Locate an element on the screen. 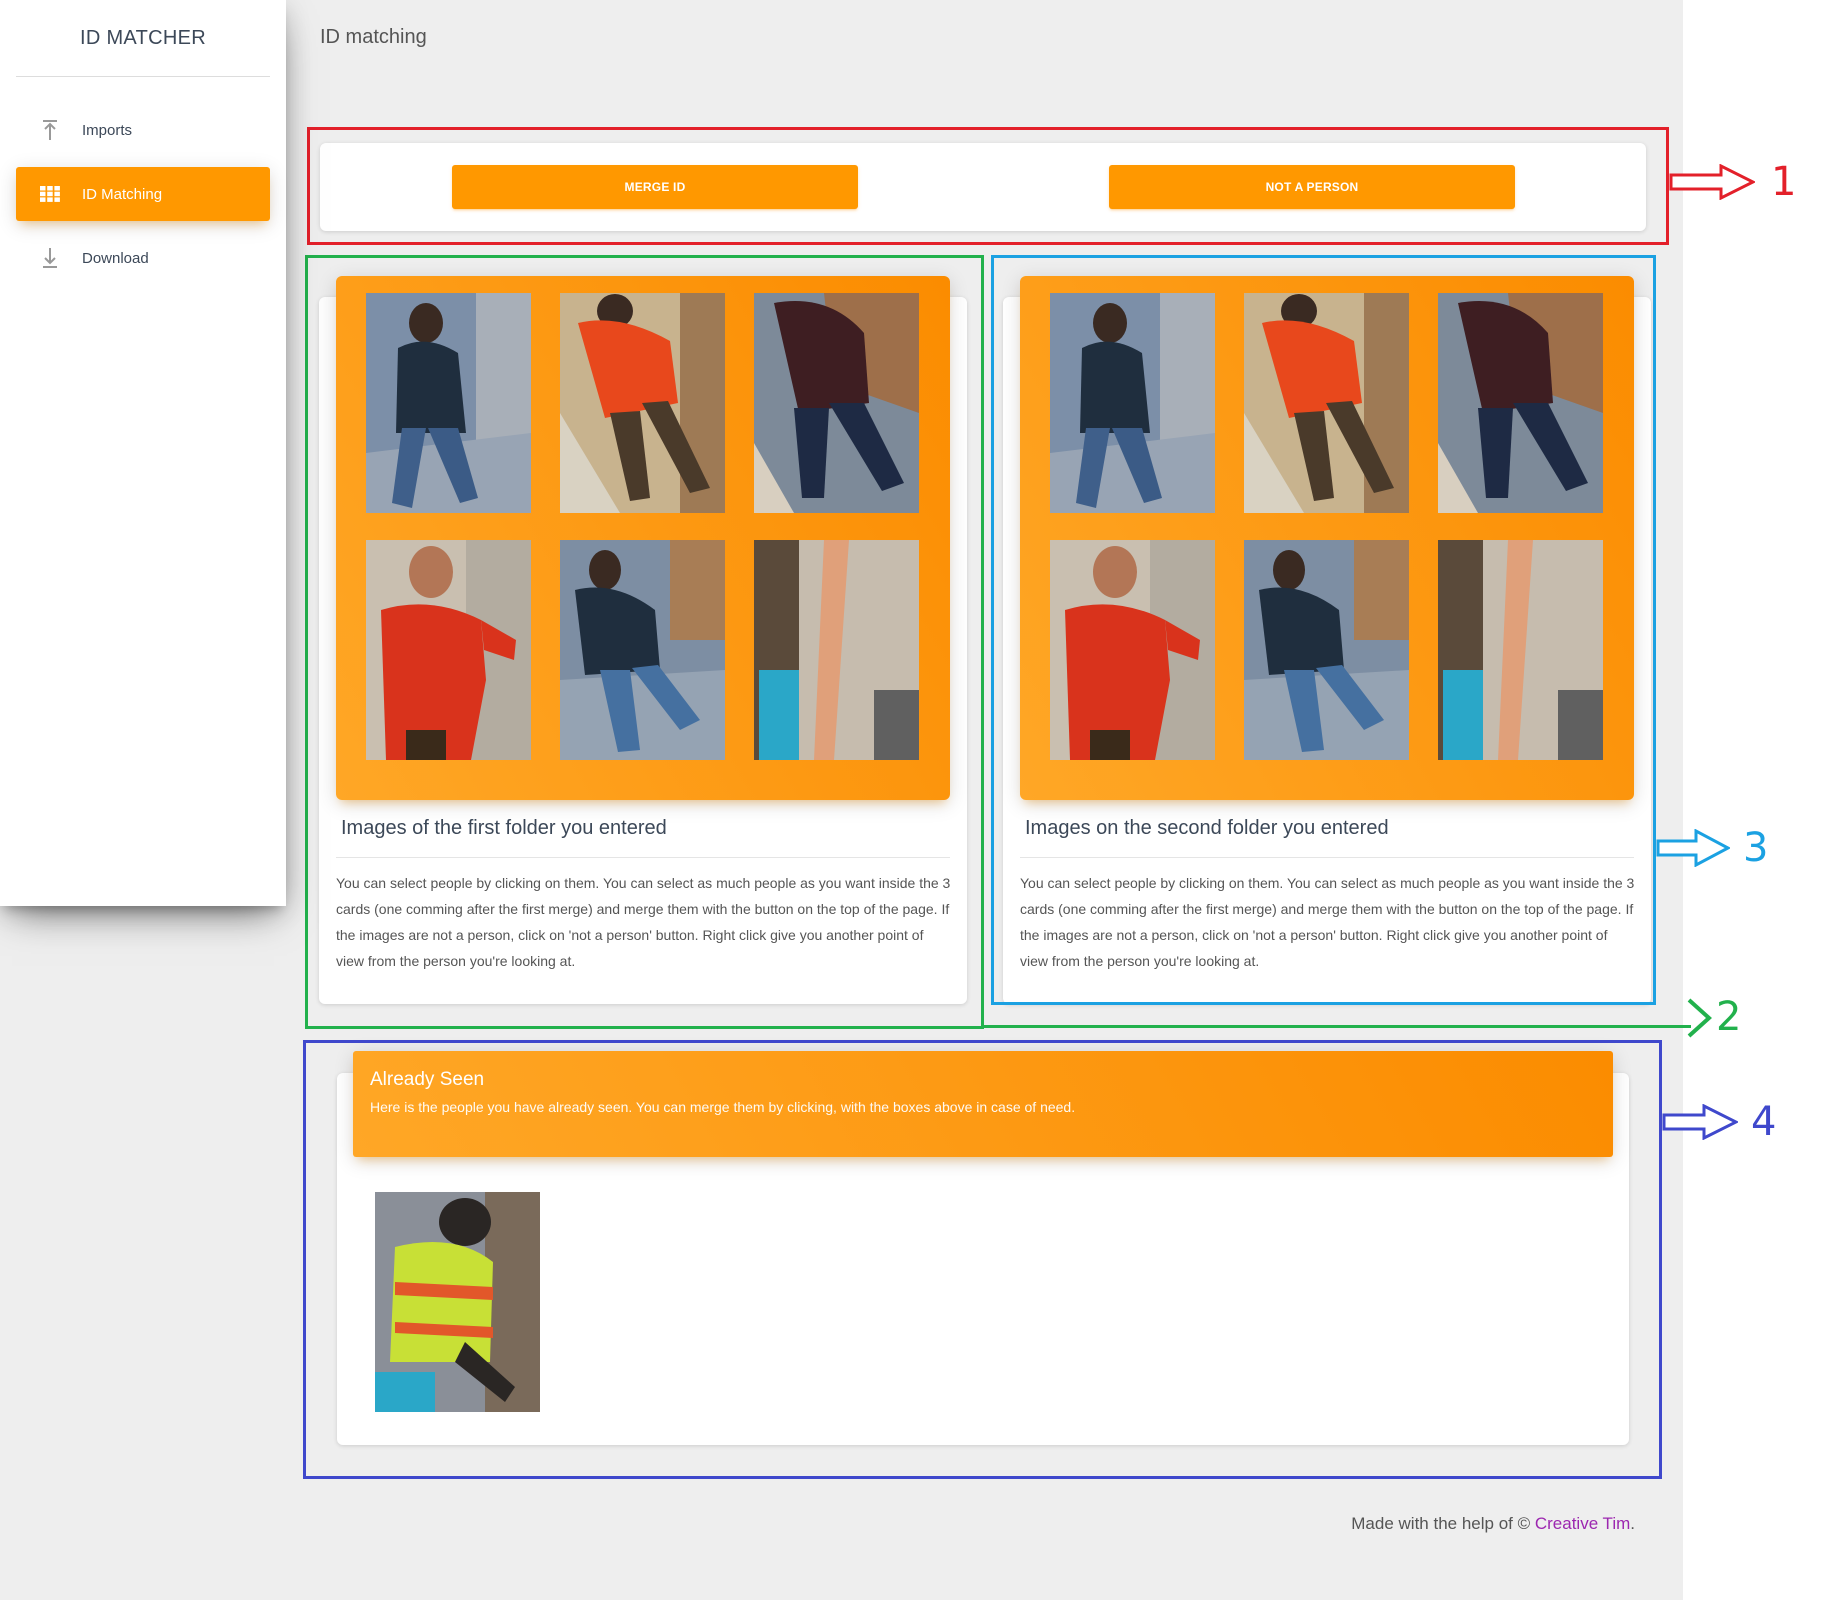 Image resolution: width=1846 pixels, height=1600 pixels. sidebar: ID MATCHER Imports ID Matching Download is located at coordinates (143, 453).